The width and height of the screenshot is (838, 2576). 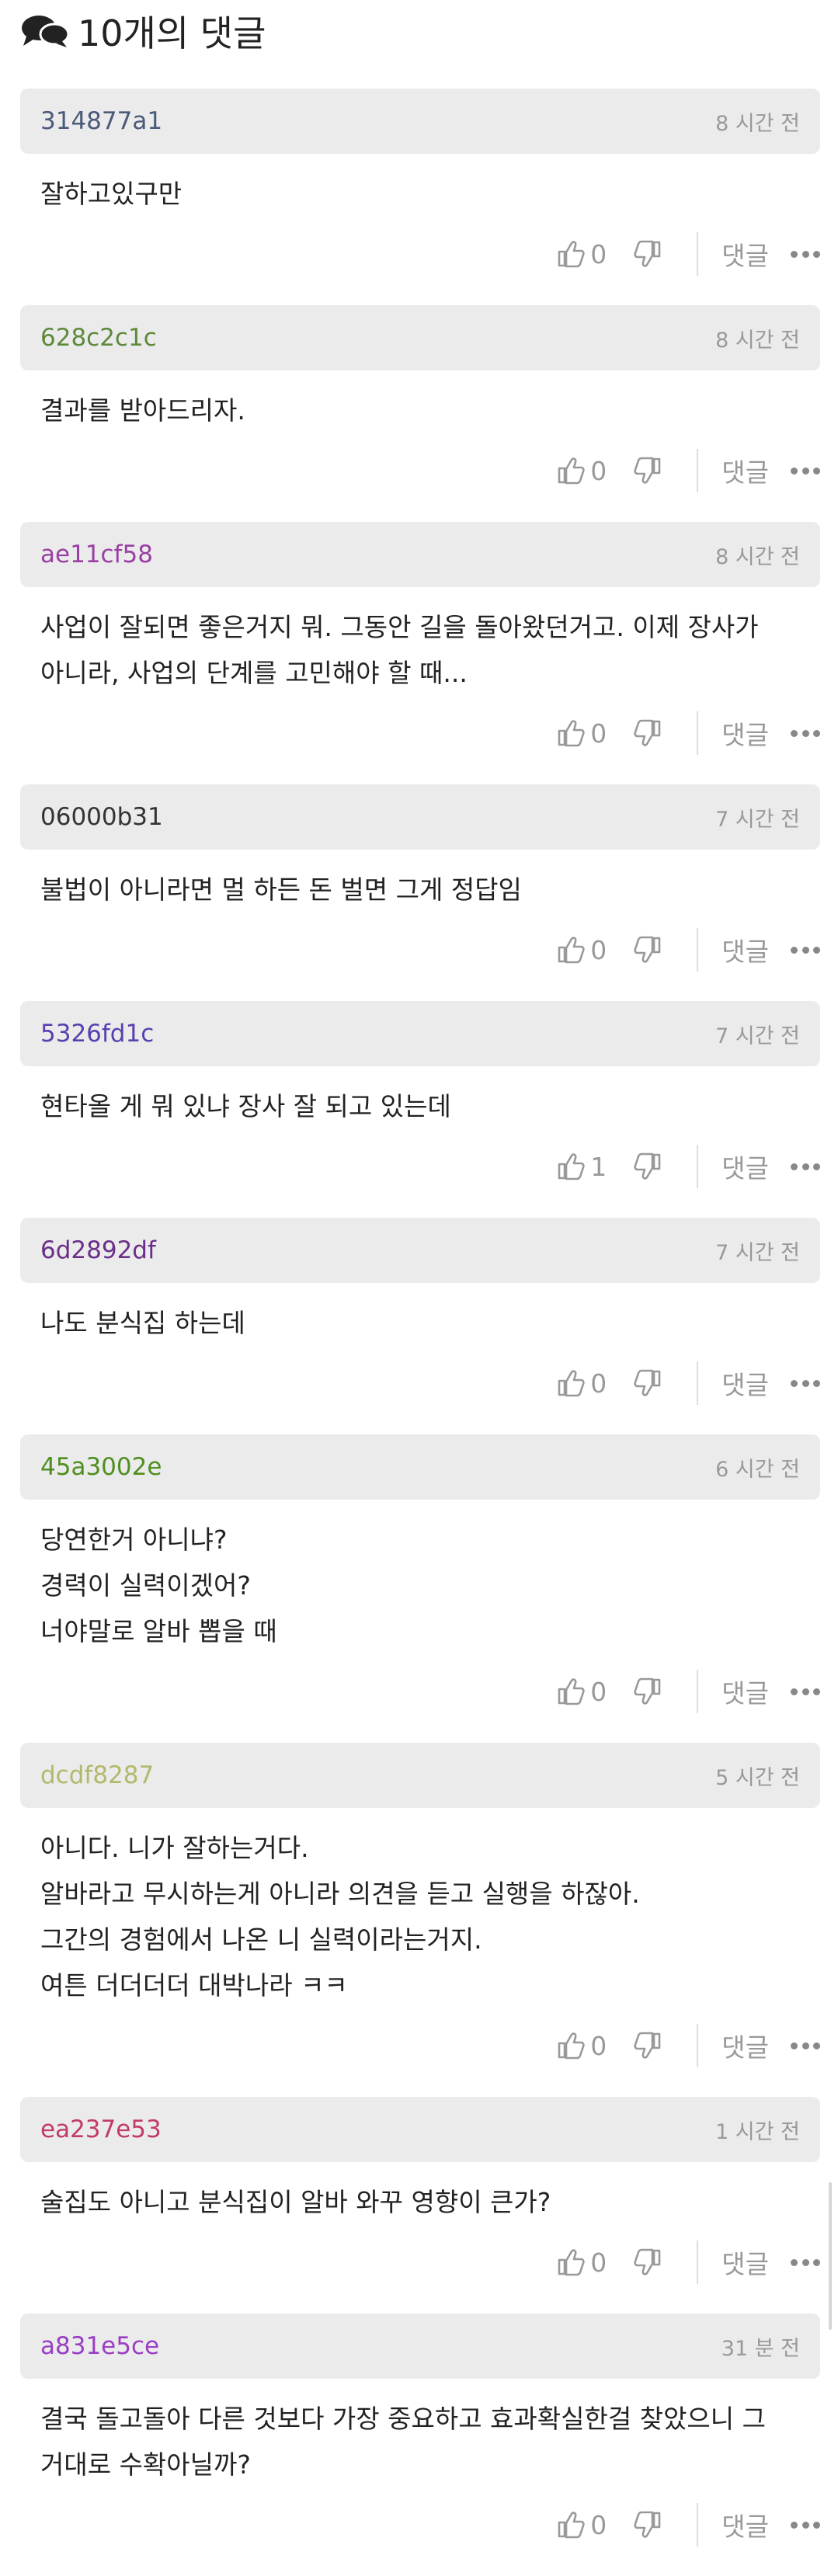 I want to click on comment-header: ae11cf58 8 시간 전, so click(x=420, y=554).